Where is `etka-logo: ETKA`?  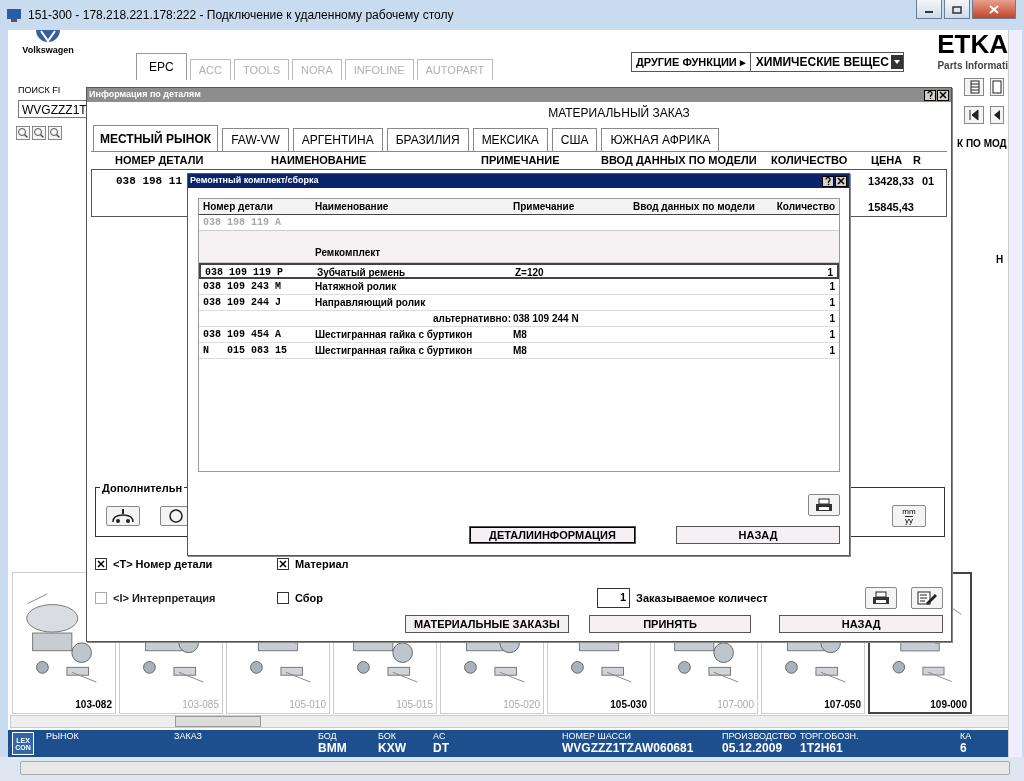
etka-logo: ETKA is located at coordinates (972, 45).